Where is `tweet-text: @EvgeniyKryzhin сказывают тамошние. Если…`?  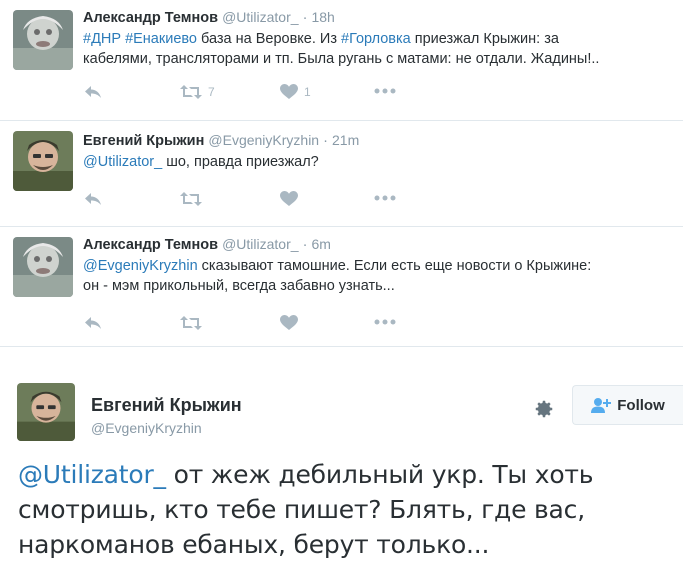 tweet-text: @EvgeniyKryzhin сказывают тамошние. Если… is located at coordinates (381, 266).